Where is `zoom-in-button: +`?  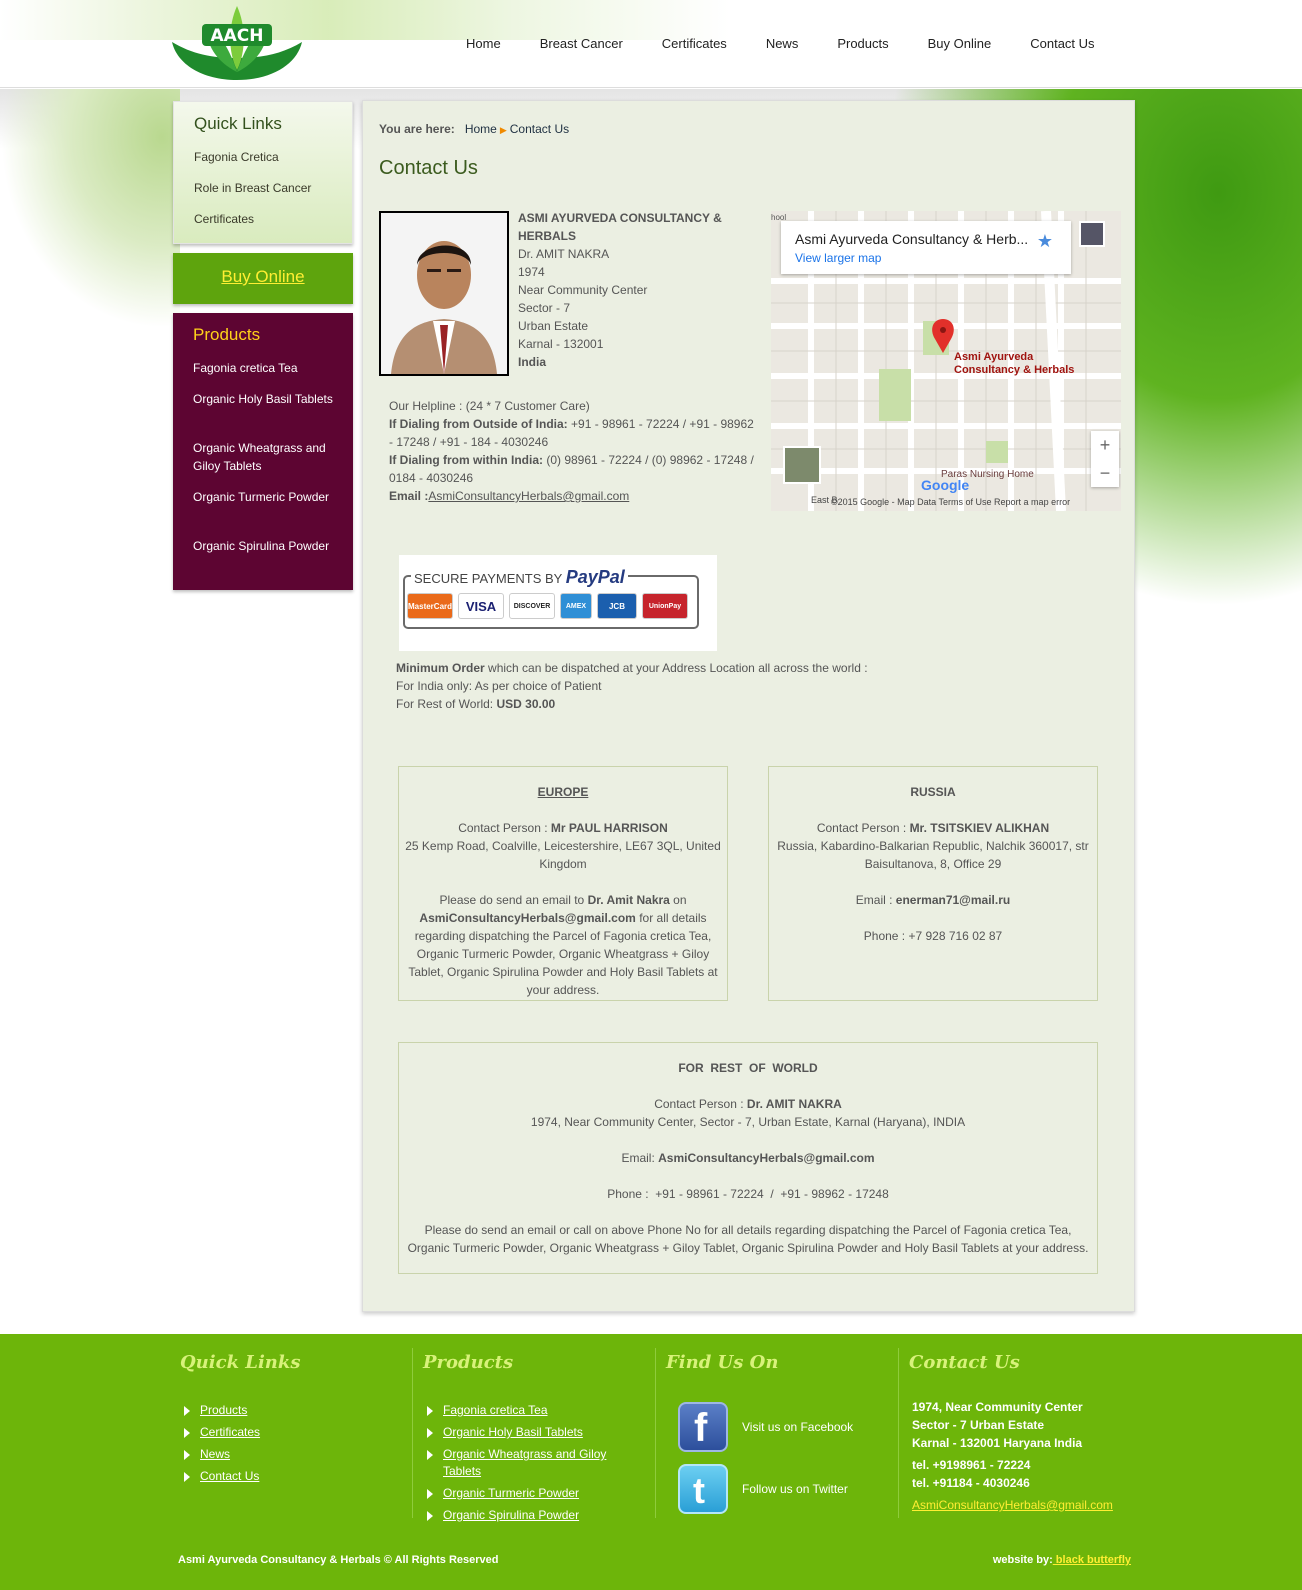 zoom-in-button: + is located at coordinates (1105, 445).